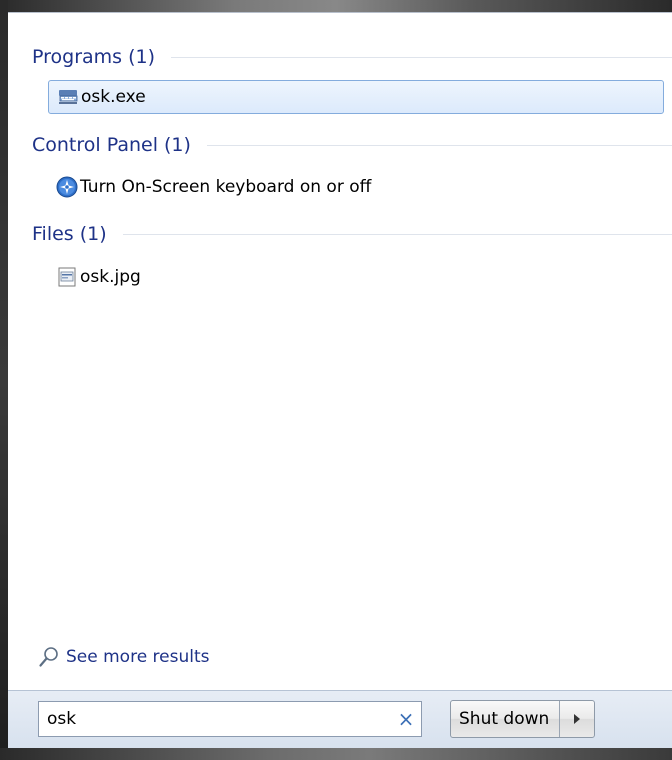  I want to click on bottom-border, so click(336, 754).